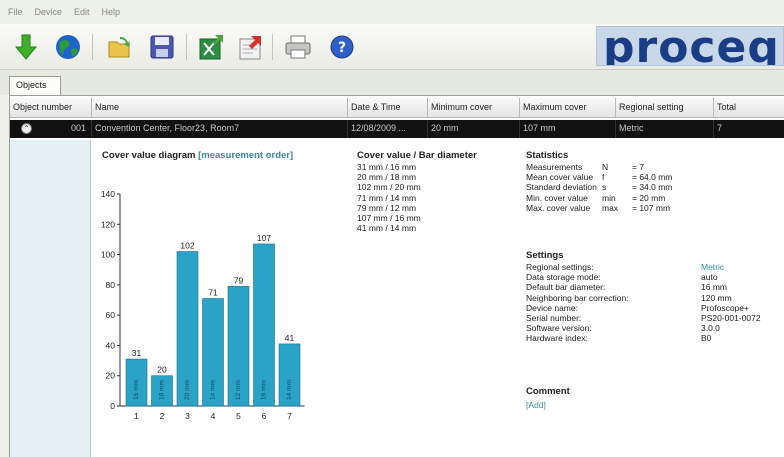 The width and height of the screenshot is (784, 457). What do you see at coordinates (35, 85) in the screenshot?
I see `tab-objects: Objects` at bounding box center [35, 85].